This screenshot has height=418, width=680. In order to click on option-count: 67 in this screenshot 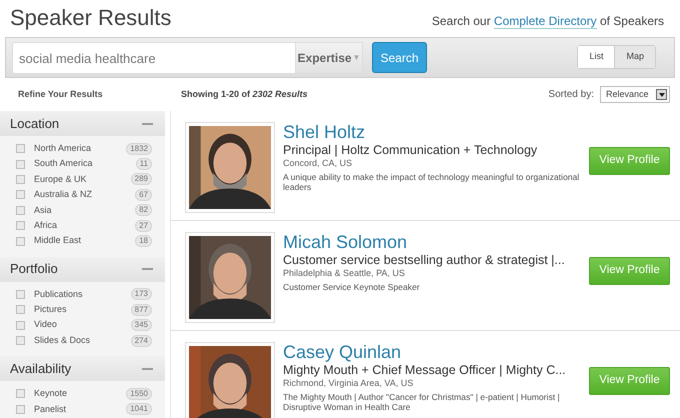, I will do `click(143, 194)`.